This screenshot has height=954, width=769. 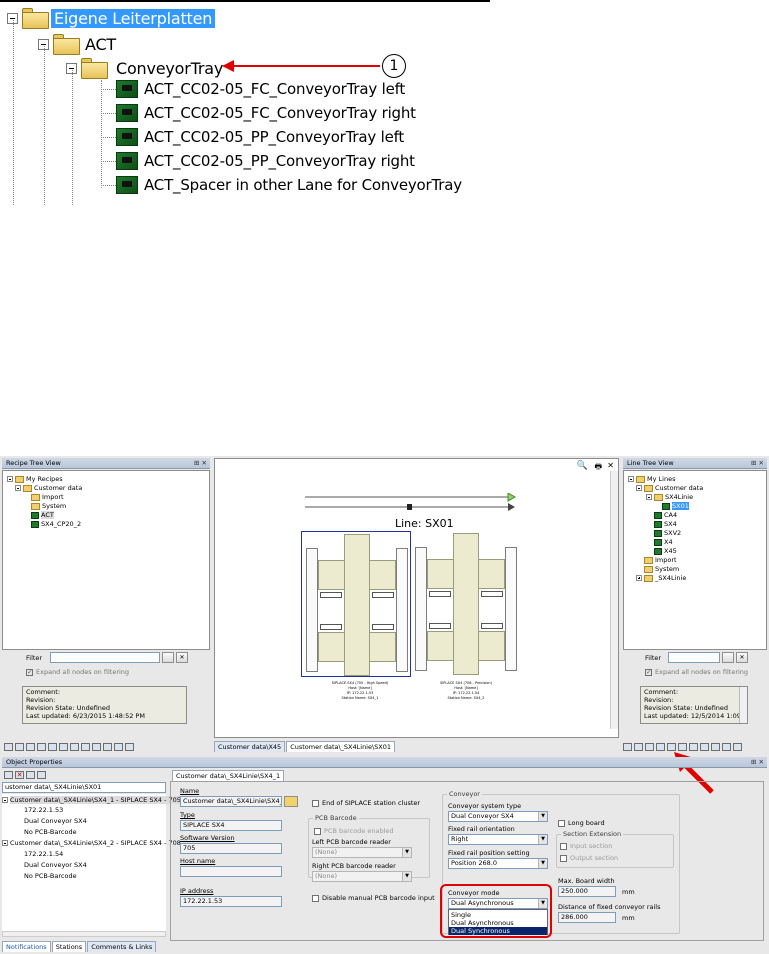 What do you see at coordinates (77, 672) in the screenshot?
I see `recipe-expand-checkbox: Expand all nodes on filtering` at bounding box center [77, 672].